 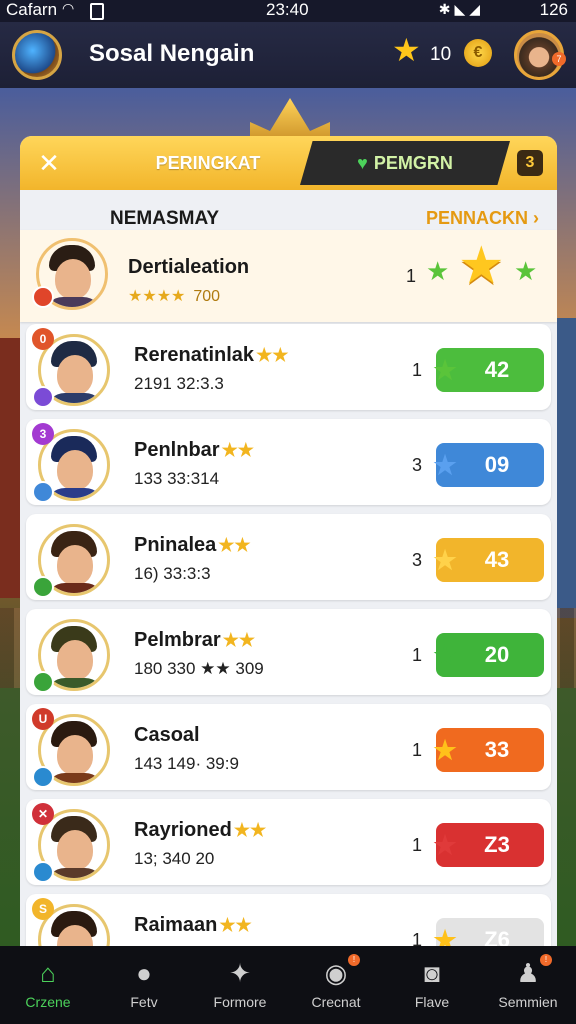 I want to click on star-count: 10, so click(x=441, y=54).